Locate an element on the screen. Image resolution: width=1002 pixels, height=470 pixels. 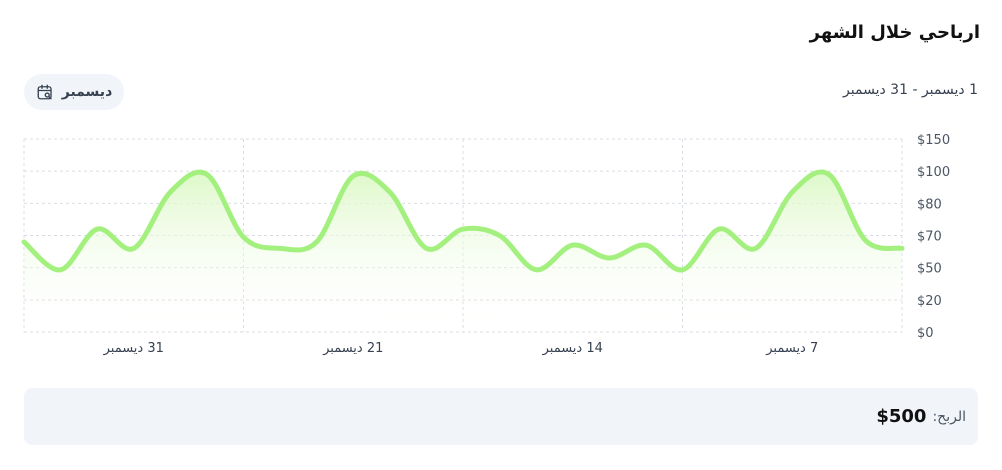
page-title: ارباحي خلال الشهر is located at coordinates (894, 32).